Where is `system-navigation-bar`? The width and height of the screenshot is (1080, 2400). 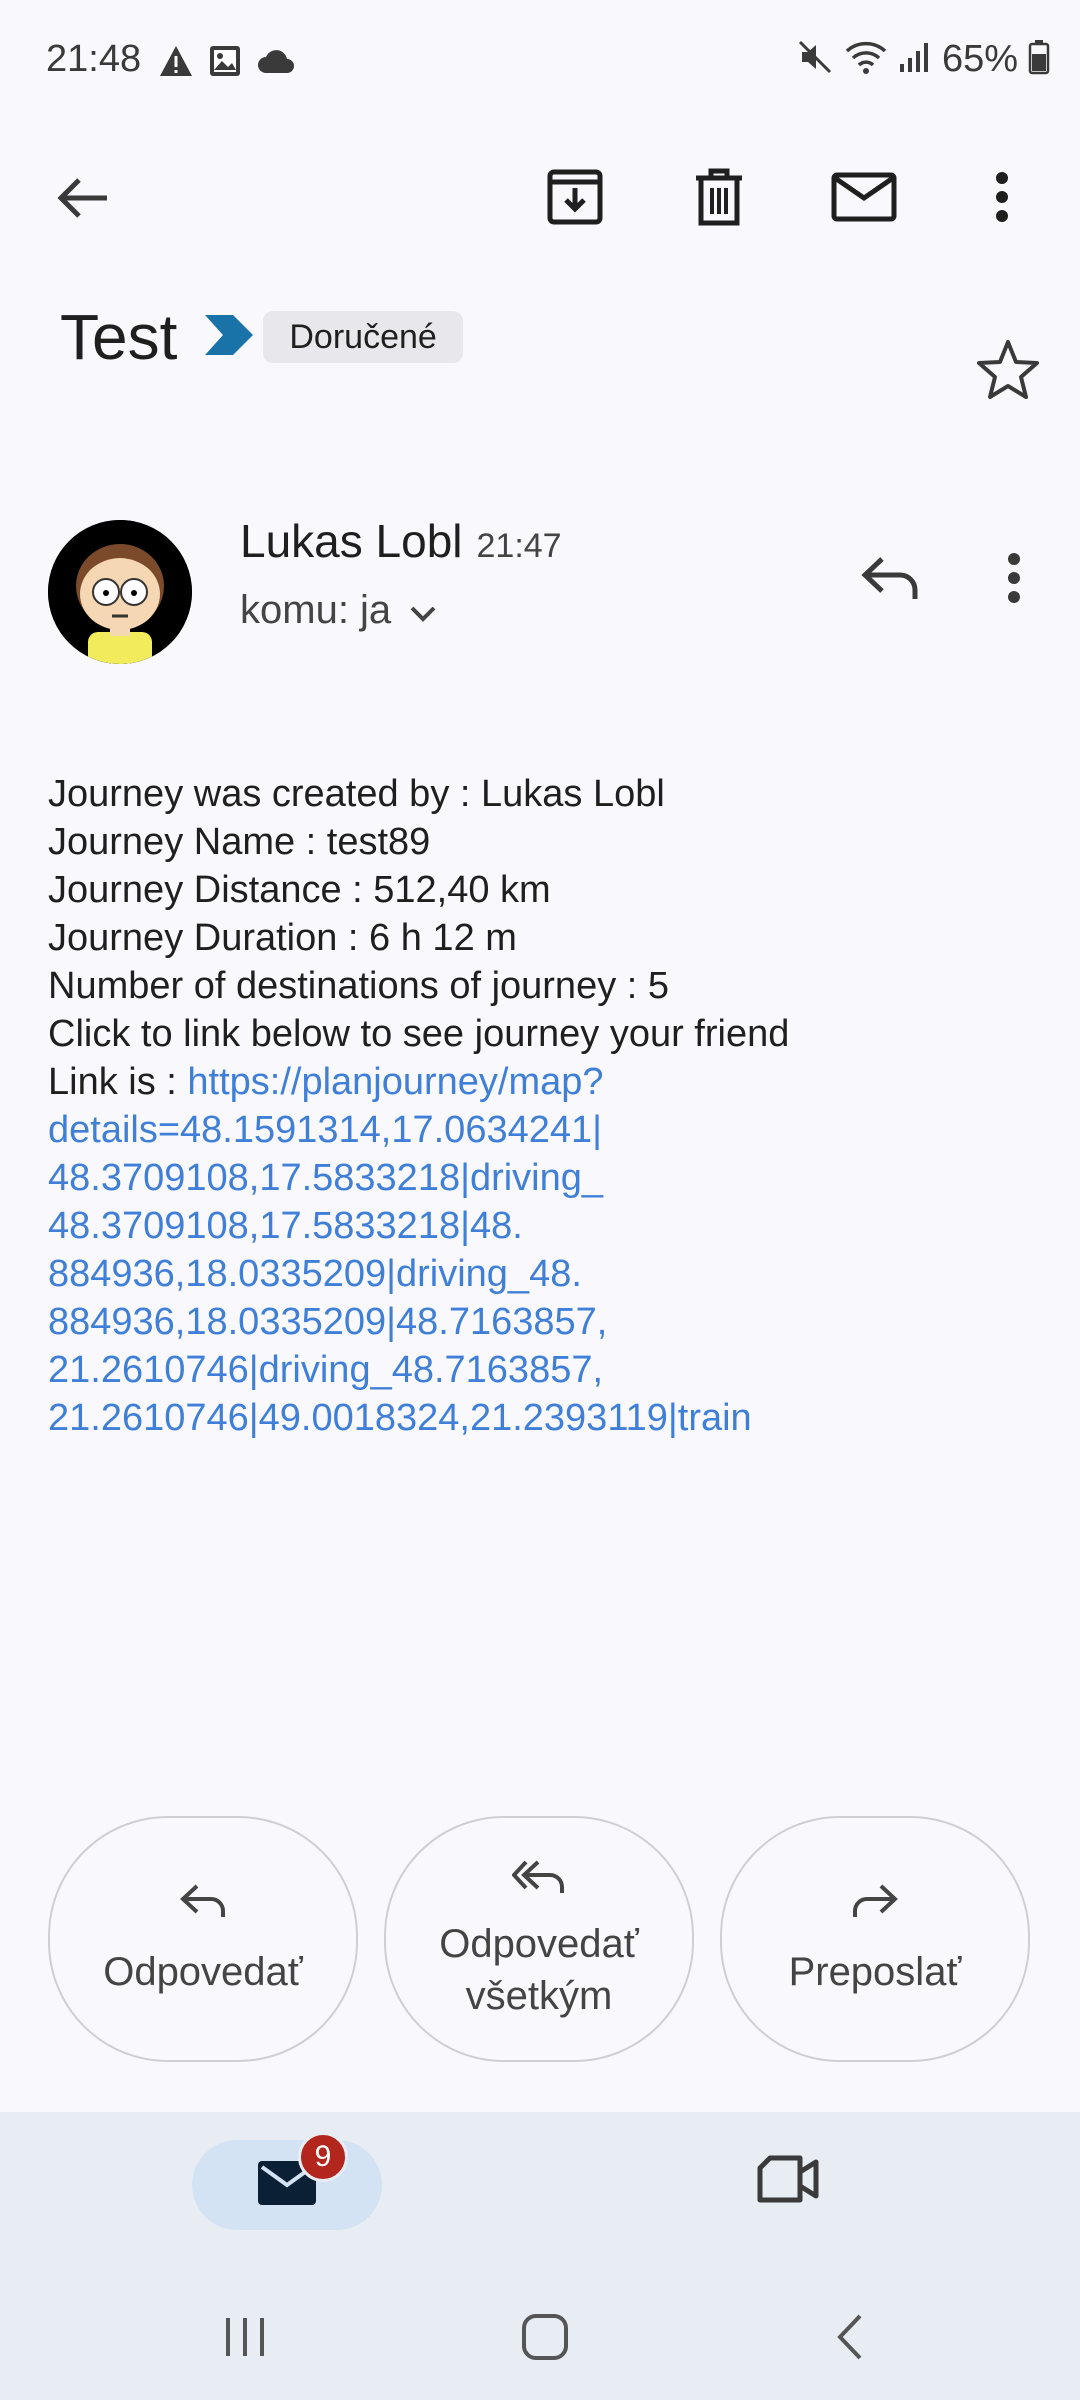
system-navigation-bar is located at coordinates (540, 2343).